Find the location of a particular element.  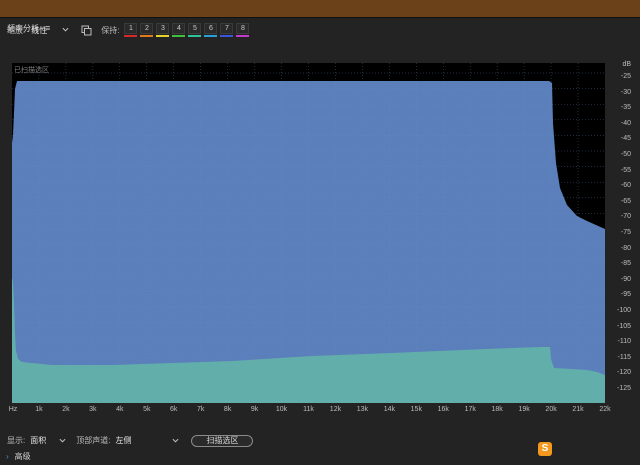

toolbar: 缩放: 线性 保持: 1 2 3 4 5 6 7 8 is located at coordinates (128, 30).